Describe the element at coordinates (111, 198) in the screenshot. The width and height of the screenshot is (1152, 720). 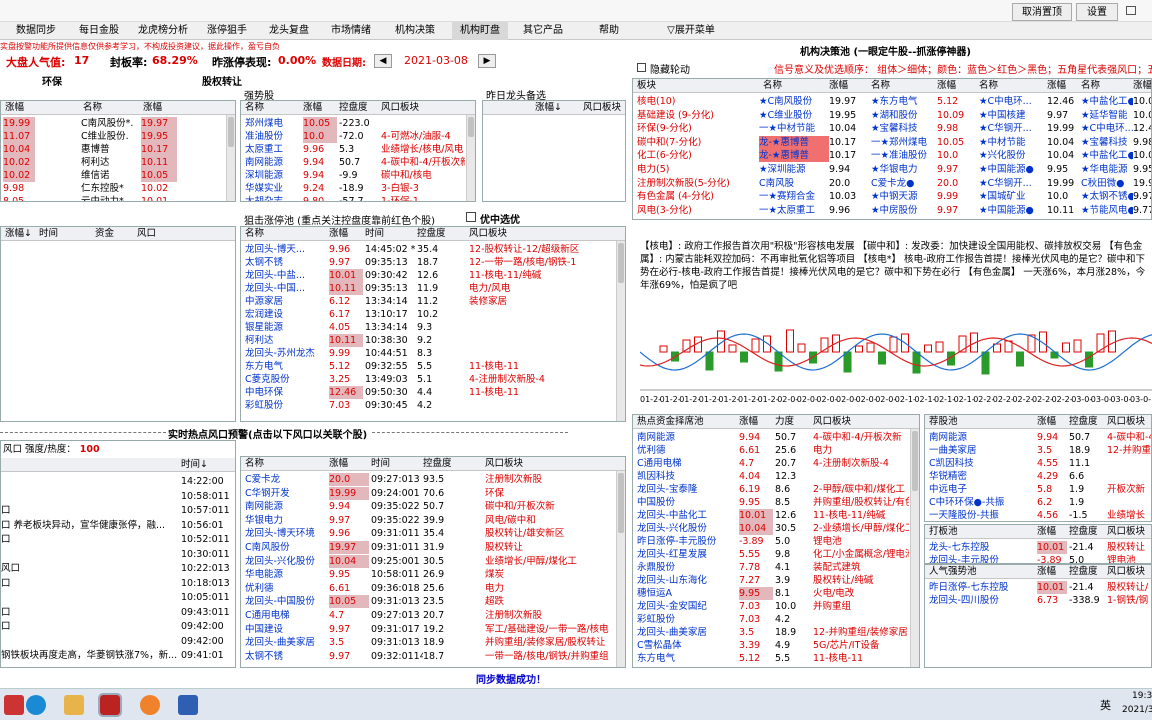
I see `table-row: 8.05 云中动力* 10.01` at that location.